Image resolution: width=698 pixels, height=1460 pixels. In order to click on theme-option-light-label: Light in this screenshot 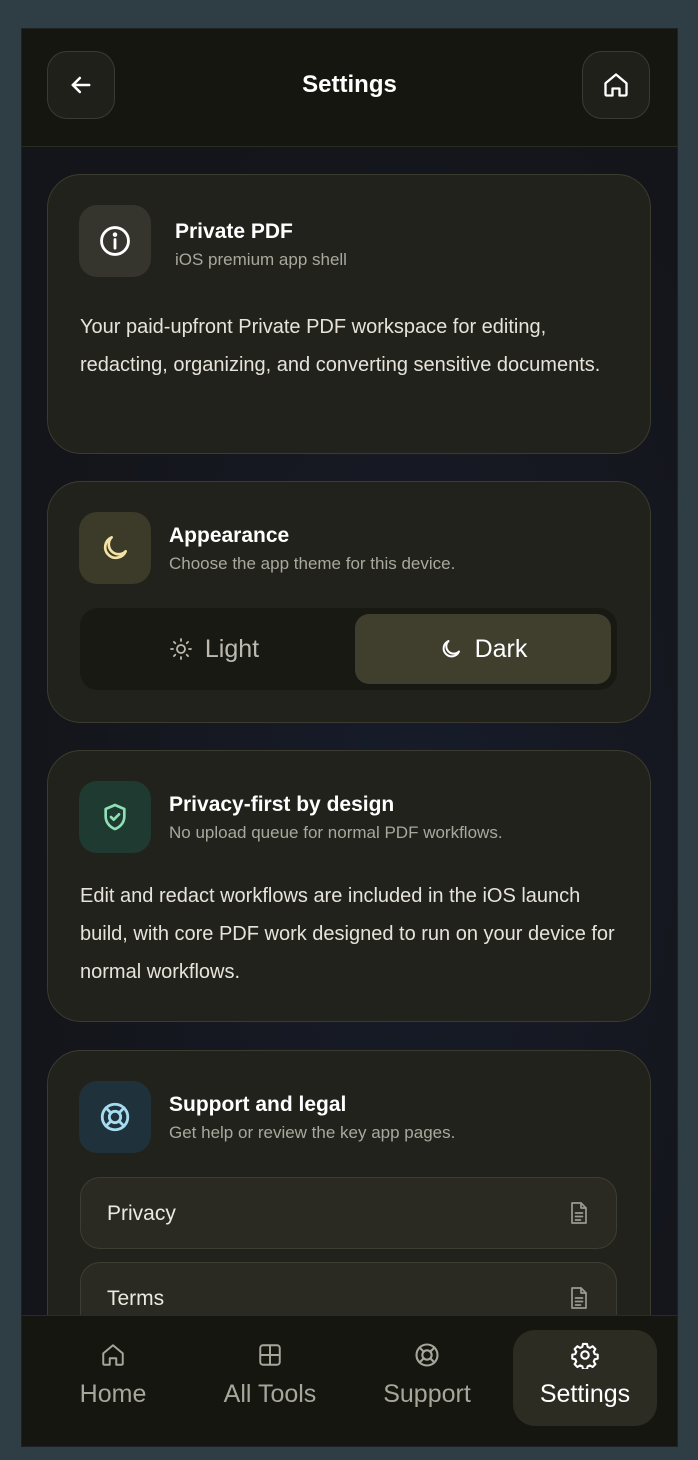, I will do `click(232, 648)`.